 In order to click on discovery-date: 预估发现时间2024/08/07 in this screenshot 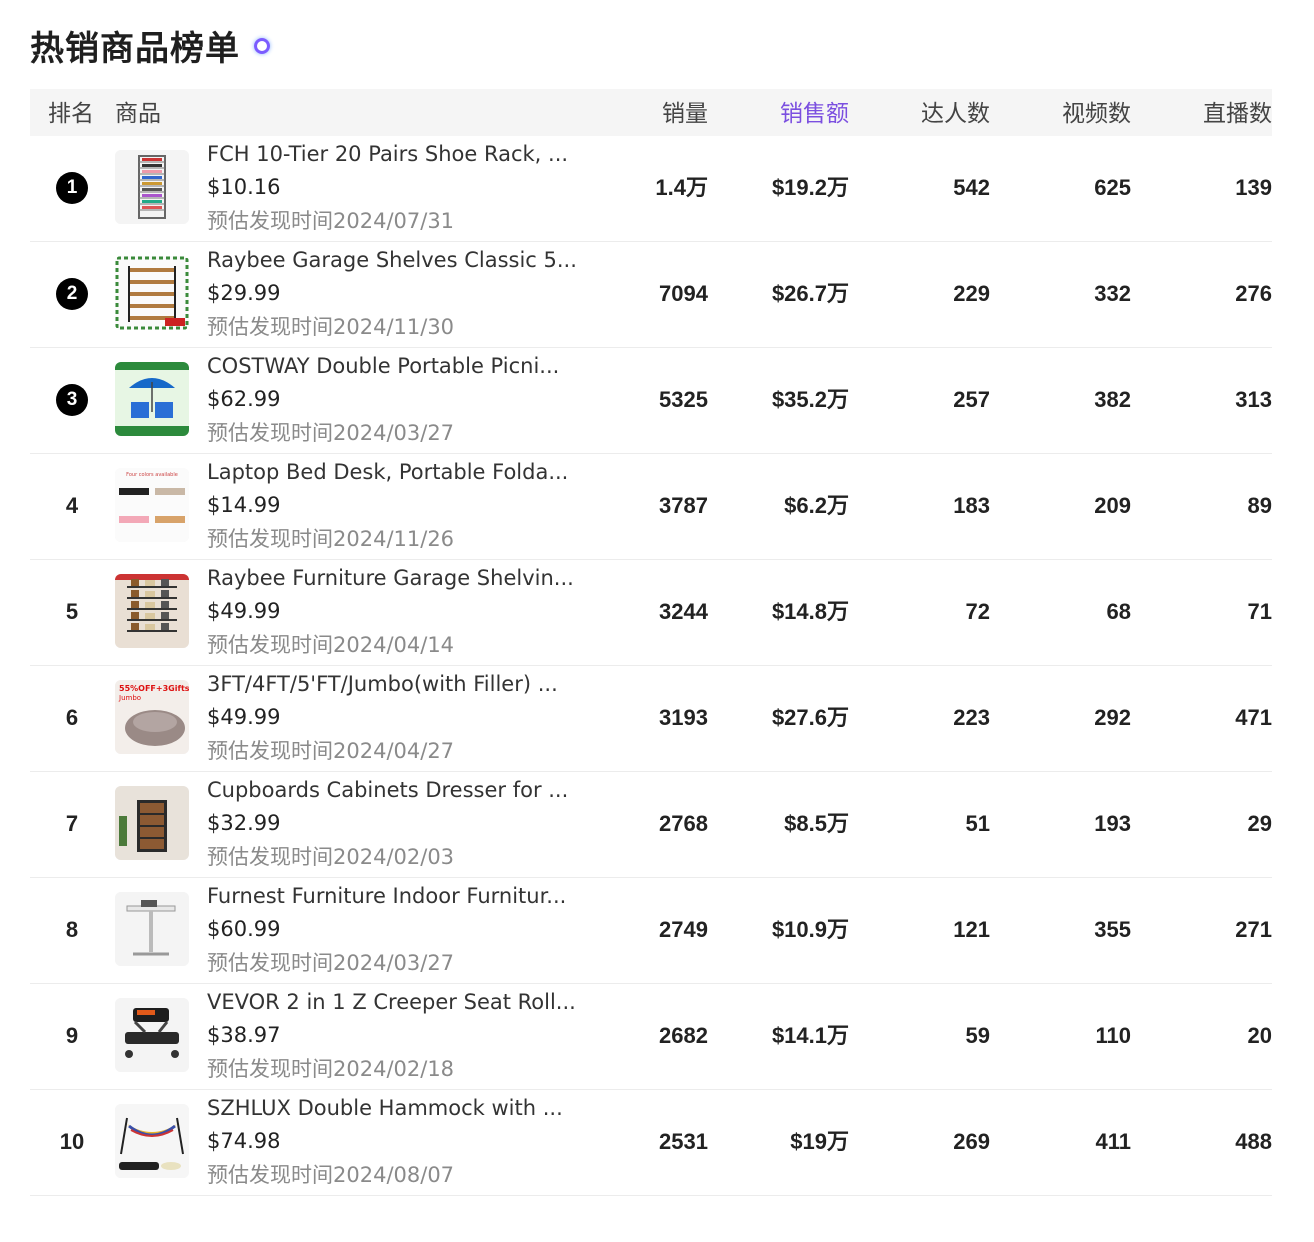, I will do `click(331, 1175)`.